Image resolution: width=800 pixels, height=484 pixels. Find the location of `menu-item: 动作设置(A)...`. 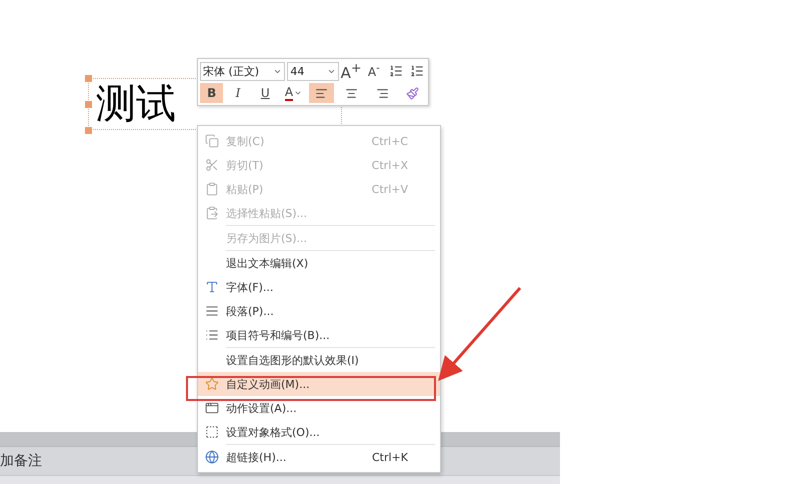

menu-item: 动作设置(A)... is located at coordinates (319, 408).